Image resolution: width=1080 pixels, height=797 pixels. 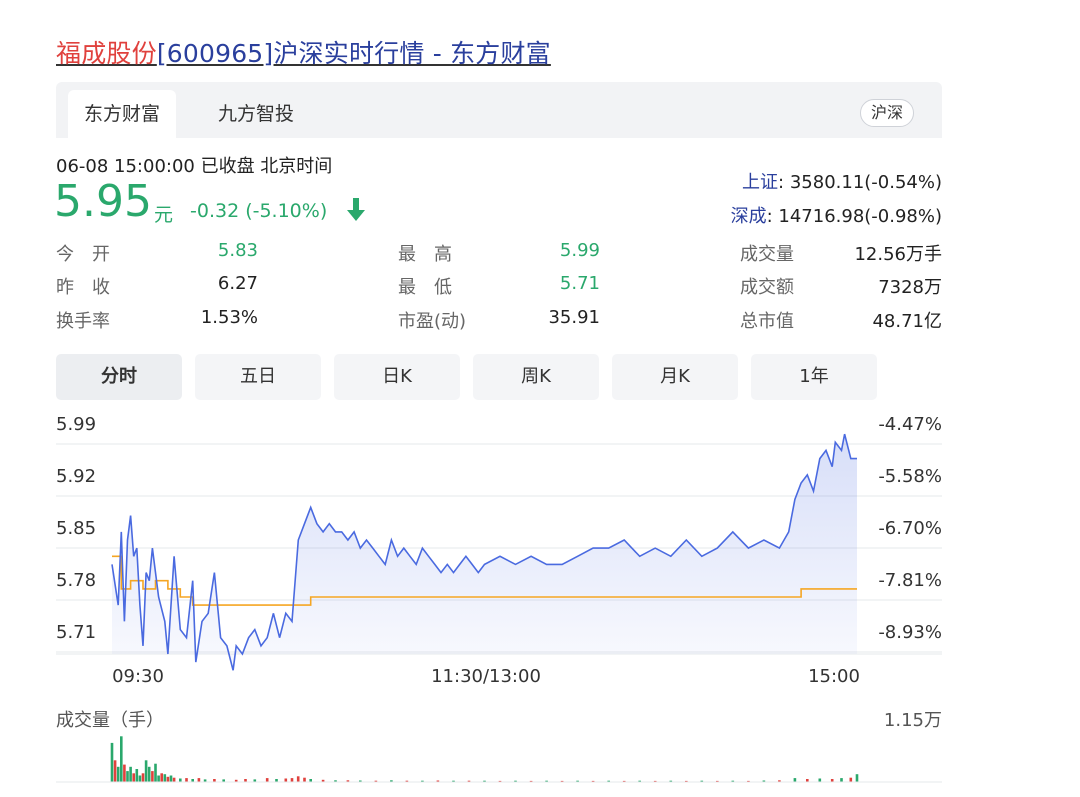 I want to click on volume-title: 成交量（手）, so click(x=110, y=720).